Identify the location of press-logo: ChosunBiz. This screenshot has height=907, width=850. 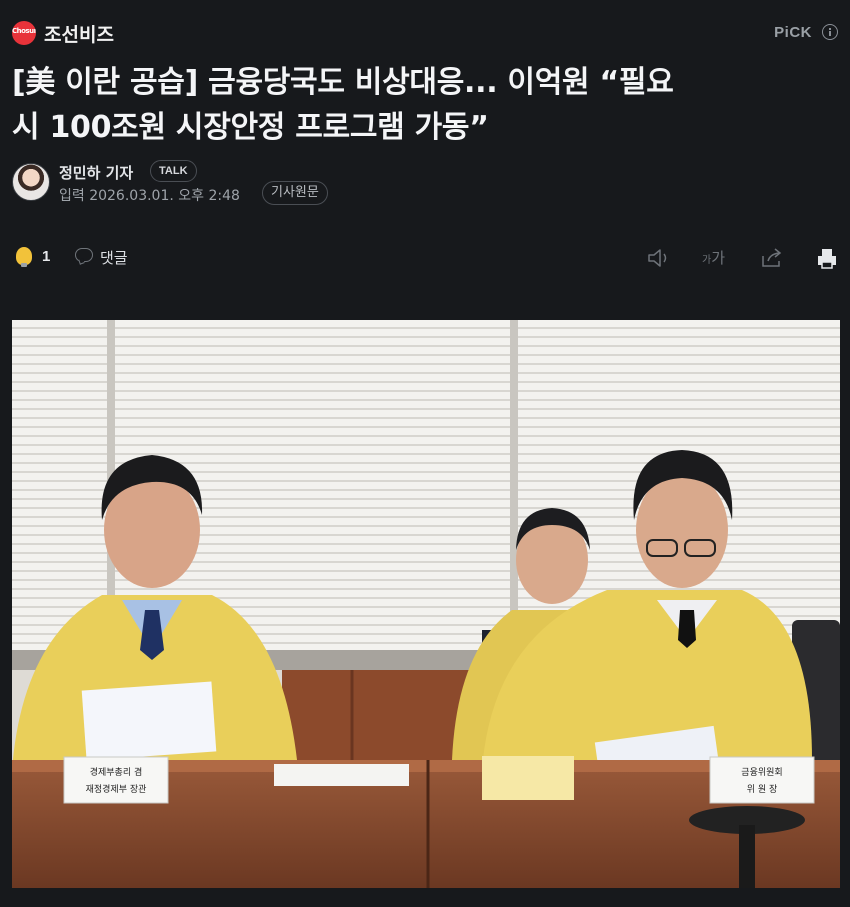
(24, 33).